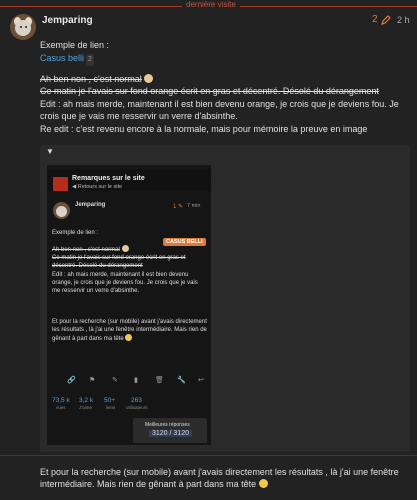 This screenshot has height=500, width=417. I want to click on screenshot-site-title: Remarques sur le site, so click(108, 178).